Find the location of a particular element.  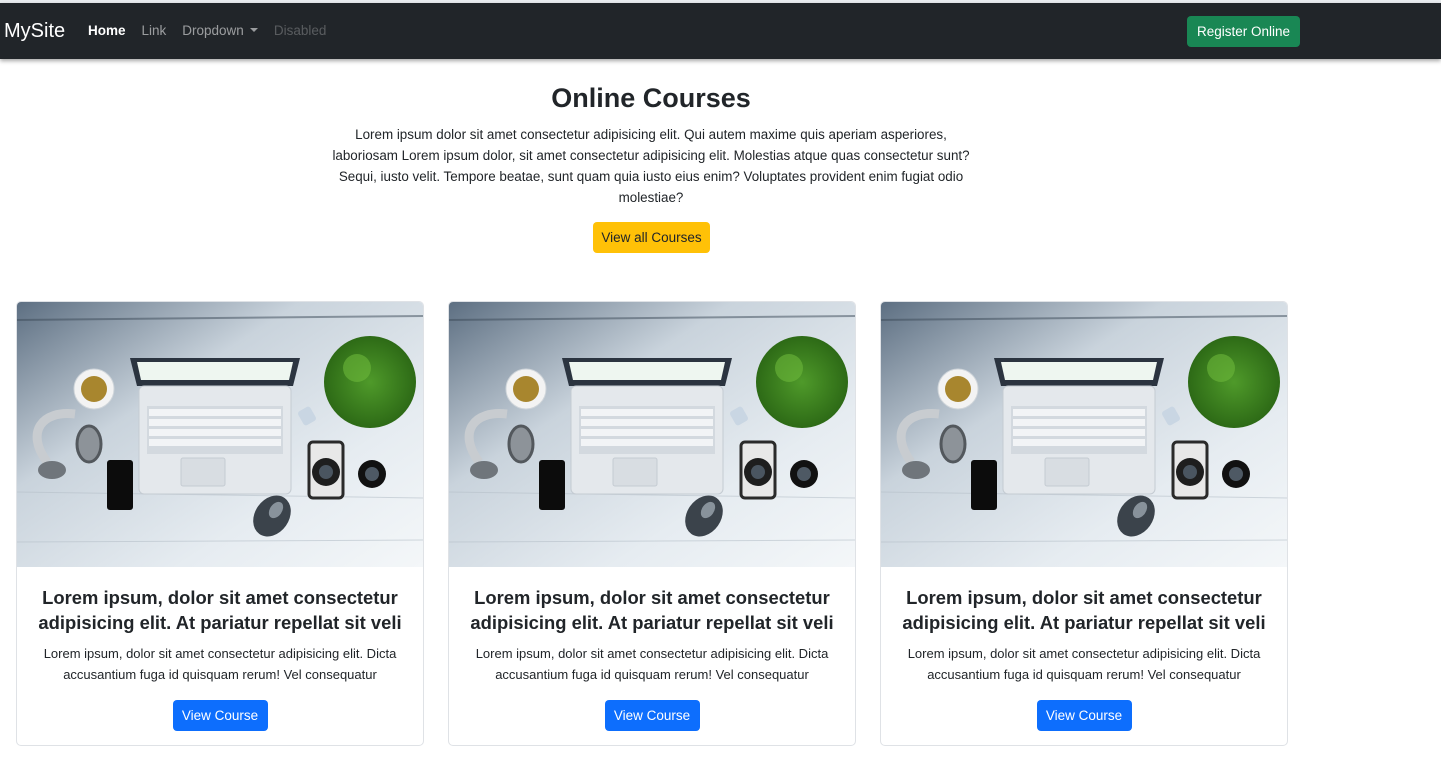

nav-links: Home Link Dropdown Disabled is located at coordinates (215, 31).